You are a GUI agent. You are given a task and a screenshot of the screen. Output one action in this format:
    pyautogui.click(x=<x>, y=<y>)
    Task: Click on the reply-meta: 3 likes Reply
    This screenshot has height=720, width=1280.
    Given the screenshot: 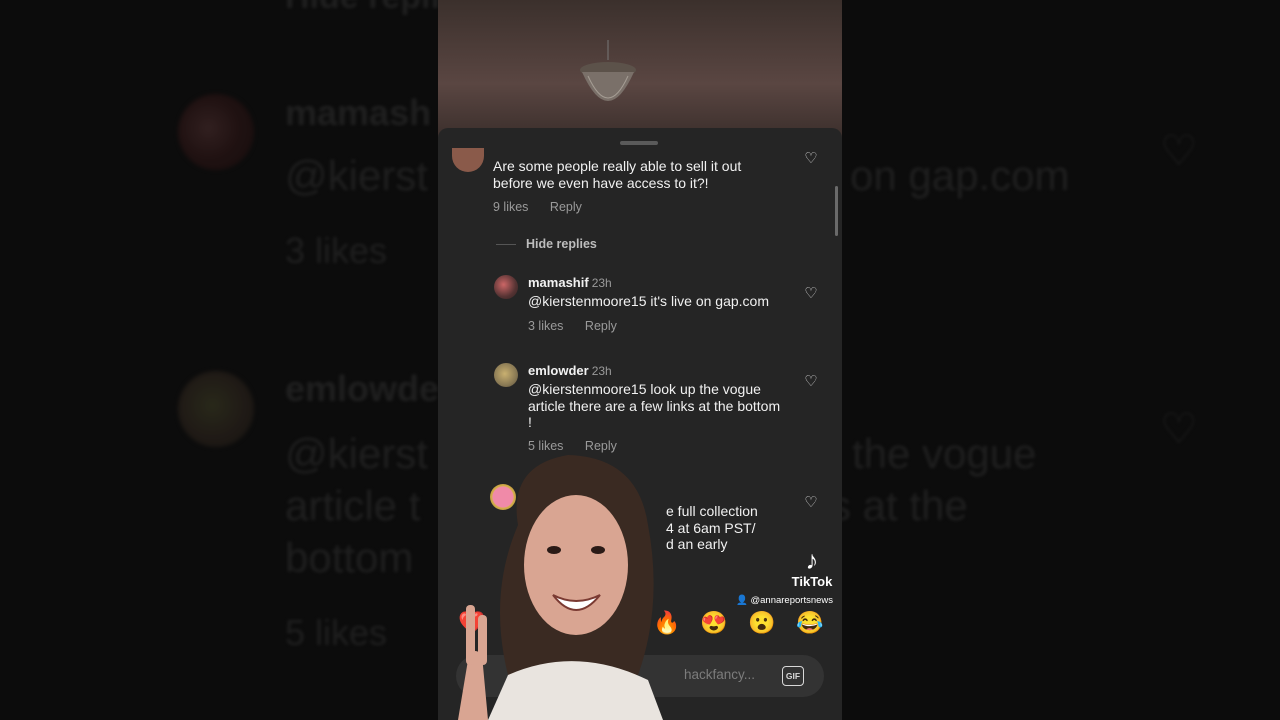 What is the action you would take?
    pyautogui.click(x=581, y=326)
    